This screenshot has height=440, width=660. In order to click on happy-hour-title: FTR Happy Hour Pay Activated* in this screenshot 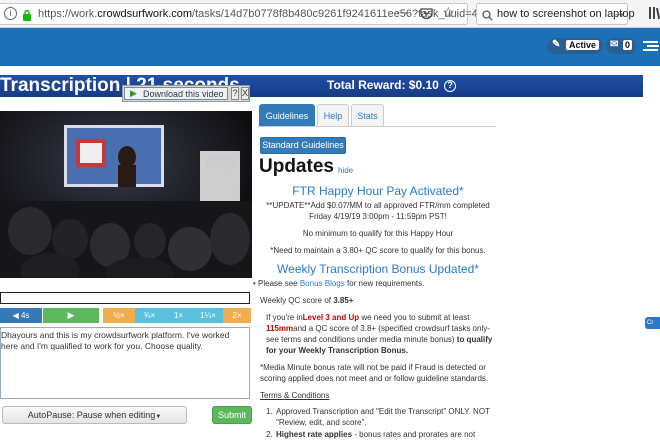, I will do `click(378, 191)`.